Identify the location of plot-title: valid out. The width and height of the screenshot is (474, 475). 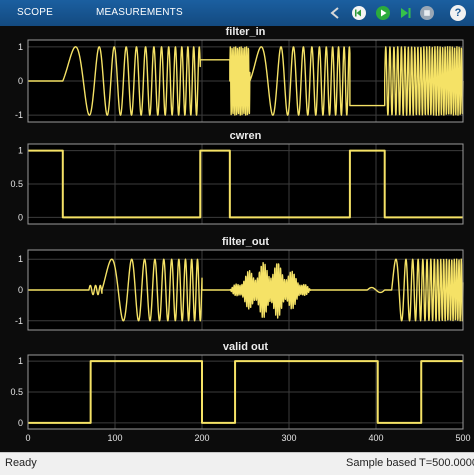
(246, 347).